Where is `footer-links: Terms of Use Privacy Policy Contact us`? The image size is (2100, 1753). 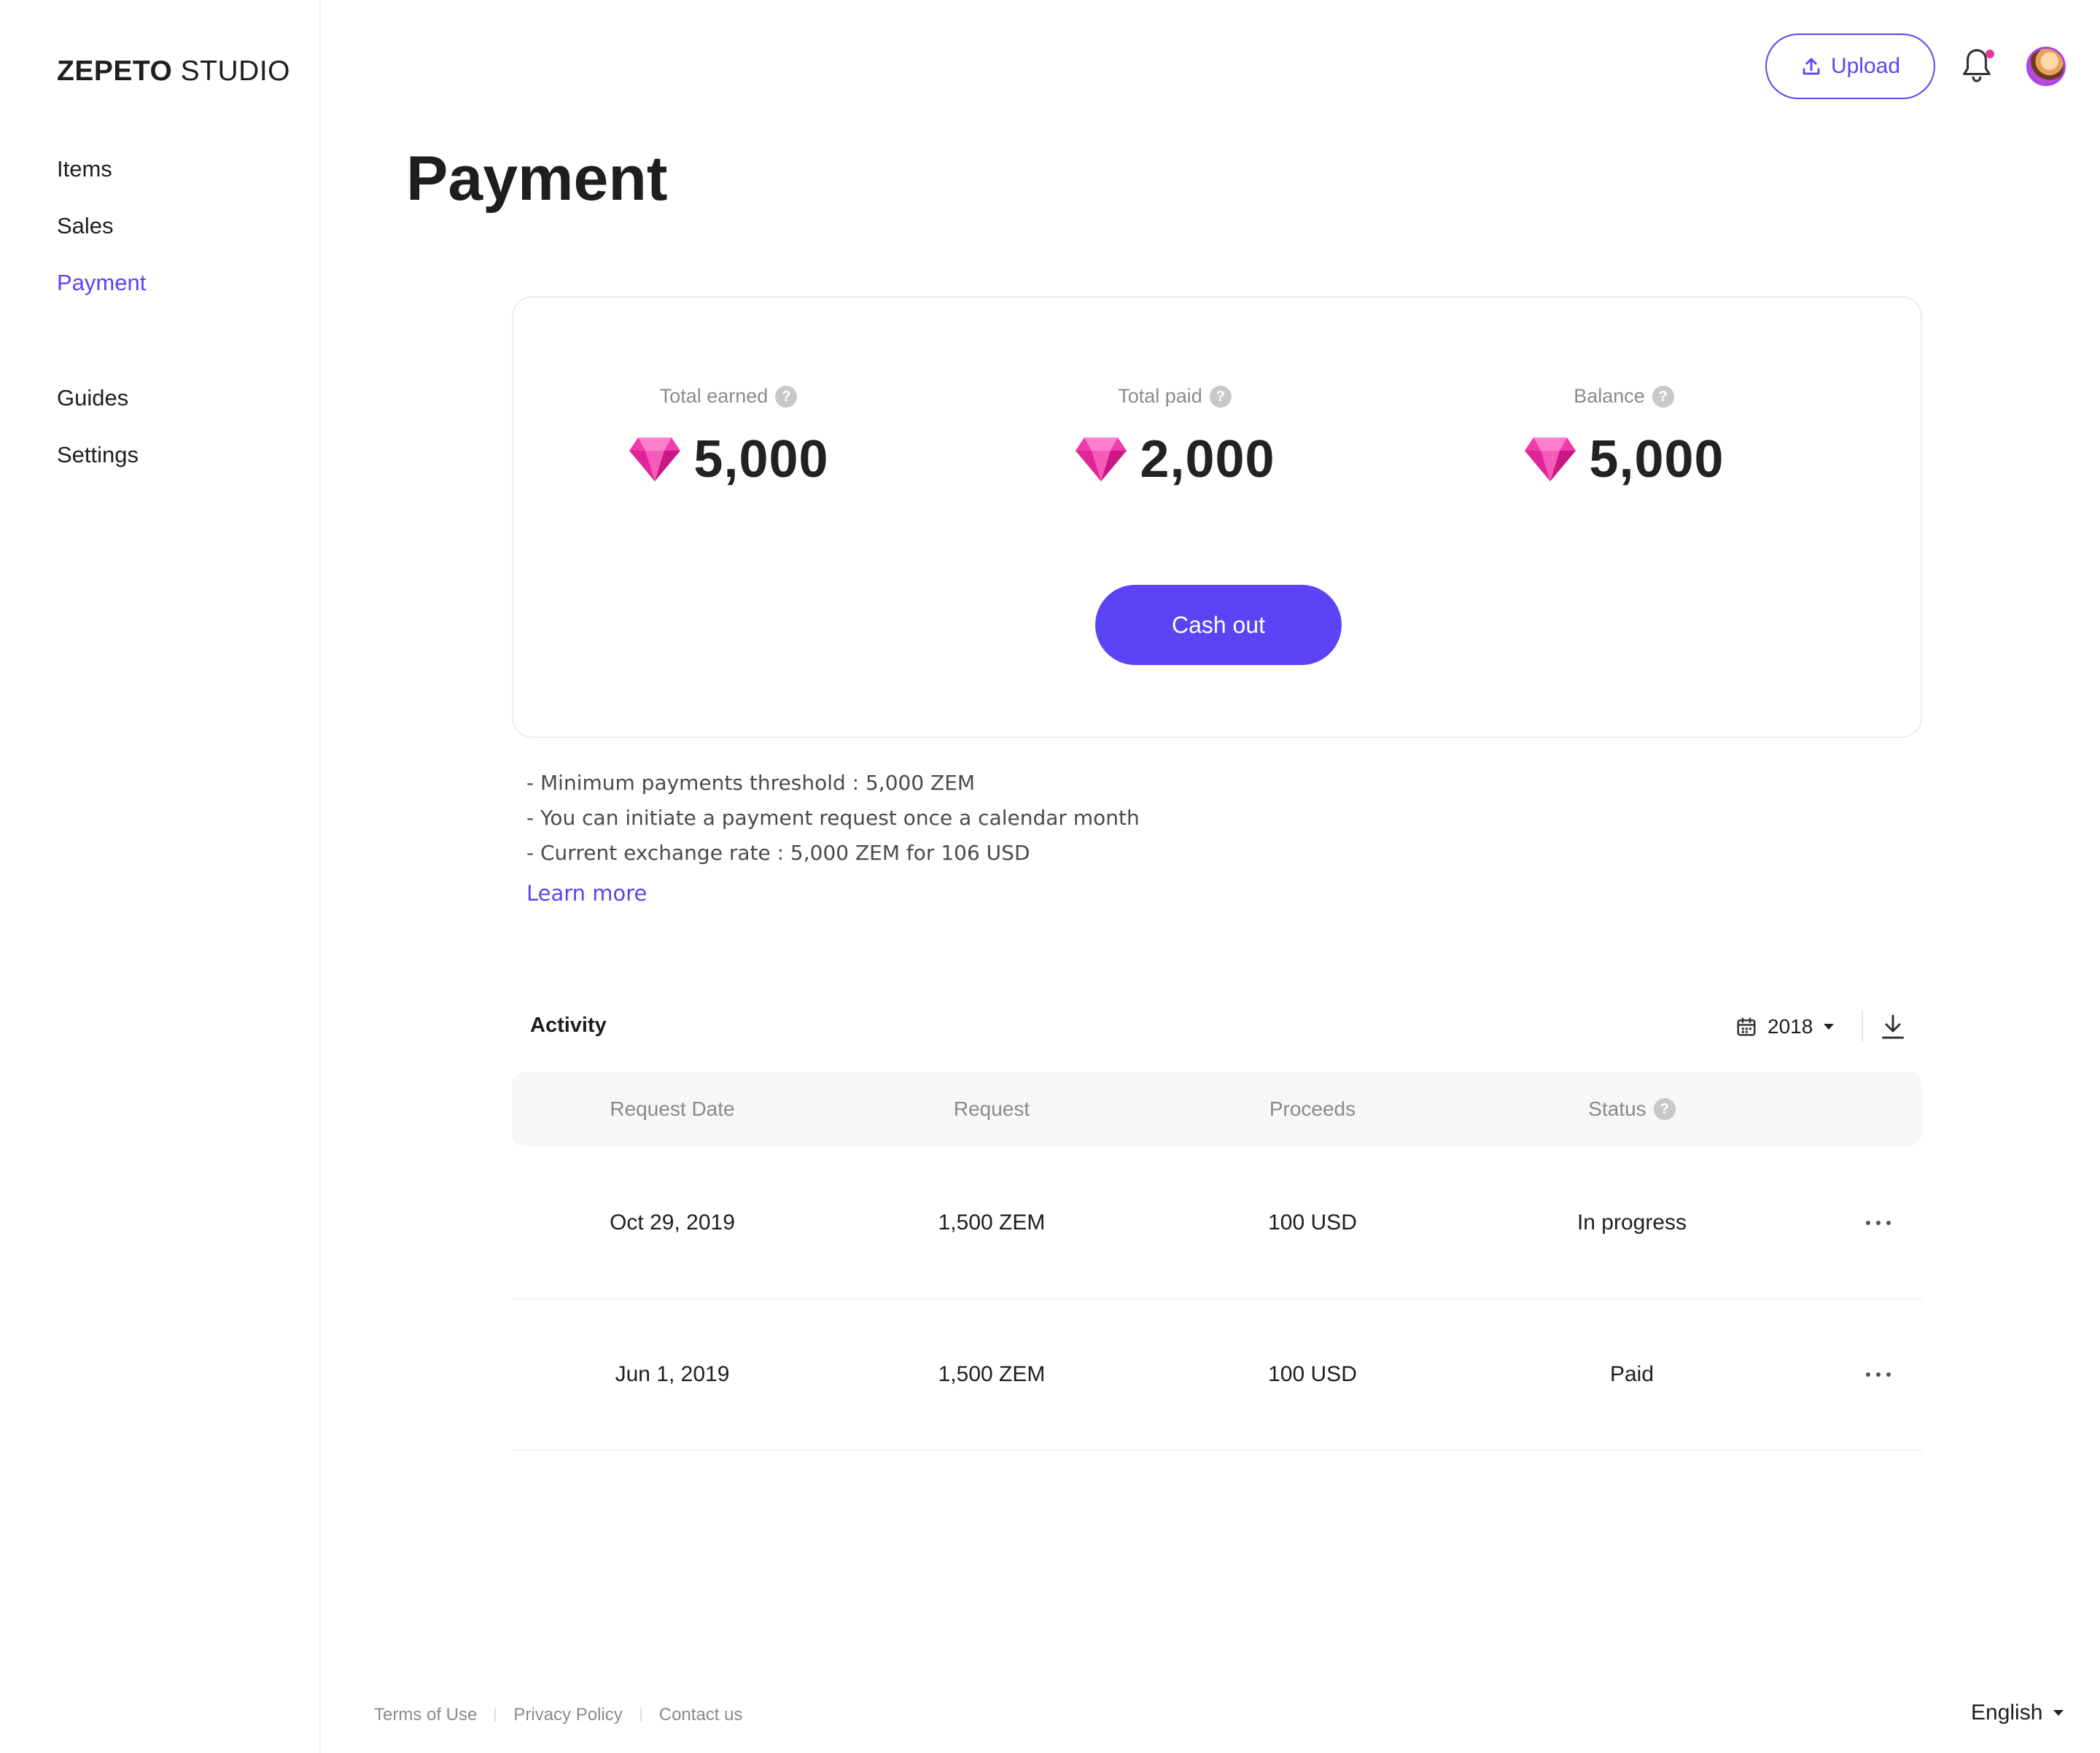 footer-links: Terms of Use Privacy Policy Contact us is located at coordinates (558, 1715).